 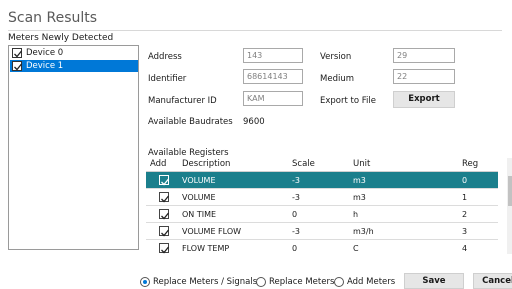 I want to click on cell-description: VOLUME FLOW, so click(x=212, y=231).